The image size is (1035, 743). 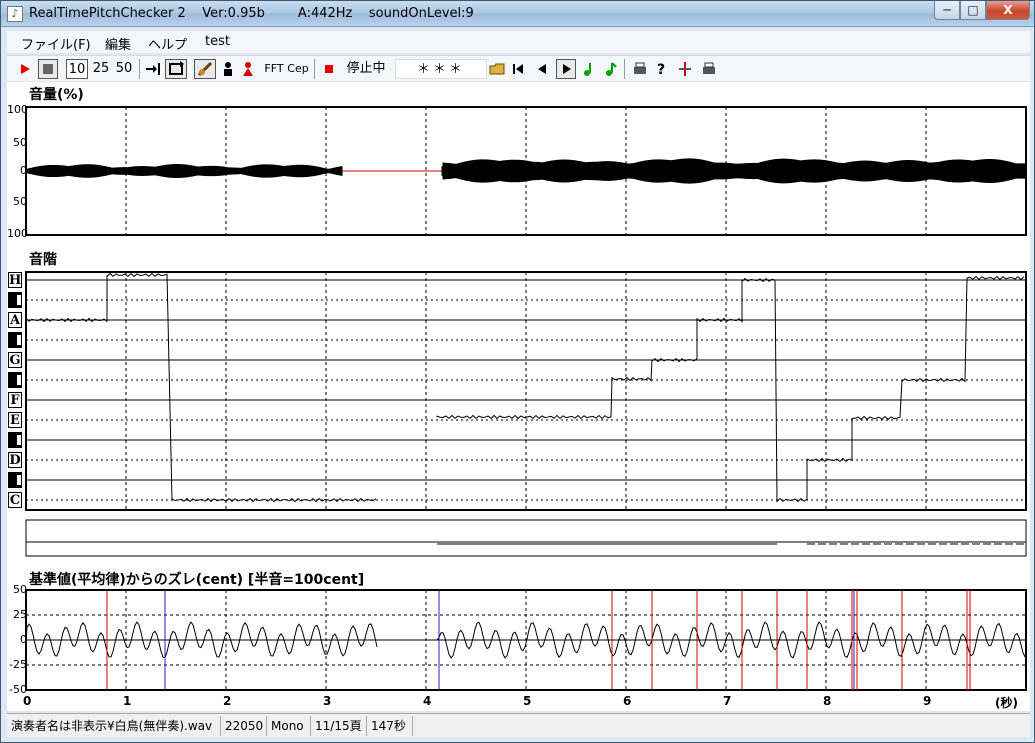 What do you see at coordinates (526, 538) in the screenshot?
I see `onset-frame` at bounding box center [526, 538].